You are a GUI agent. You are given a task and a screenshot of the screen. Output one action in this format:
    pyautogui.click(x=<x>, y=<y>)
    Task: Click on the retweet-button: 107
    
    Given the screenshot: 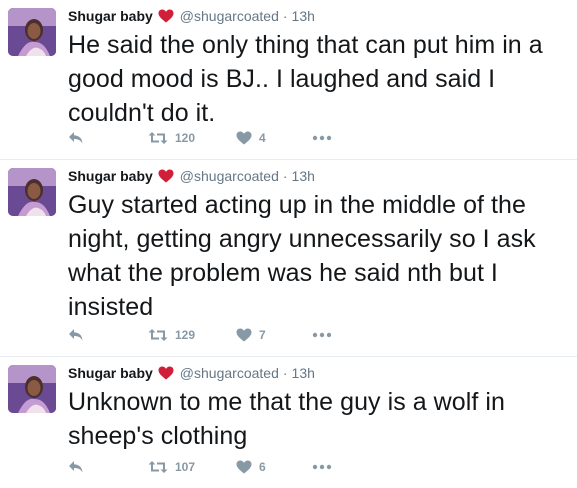 What is the action you would take?
    pyautogui.click(x=192, y=467)
    